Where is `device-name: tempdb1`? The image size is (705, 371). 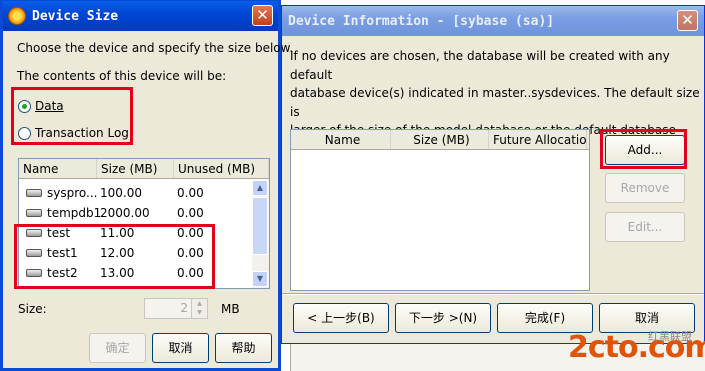 device-name: tempdb1 is located at coordinates (74, 213).